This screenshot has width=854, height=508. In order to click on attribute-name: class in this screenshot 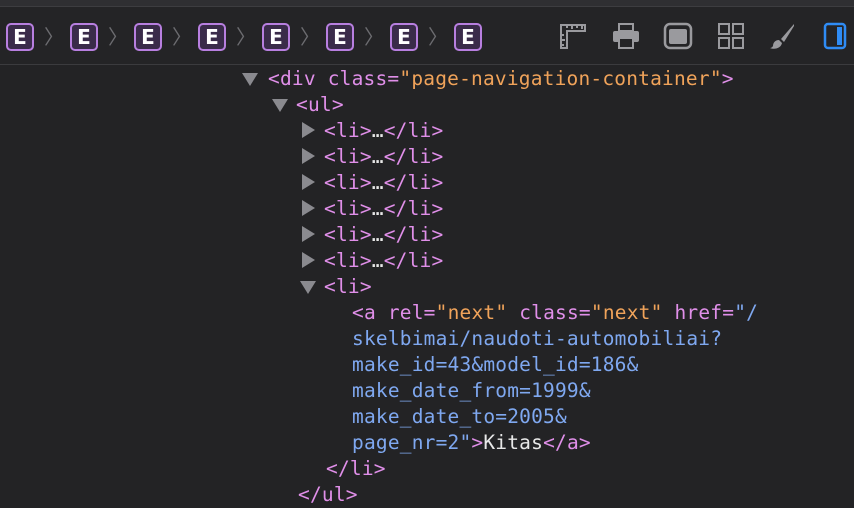, I will do `click(357, 78)`.